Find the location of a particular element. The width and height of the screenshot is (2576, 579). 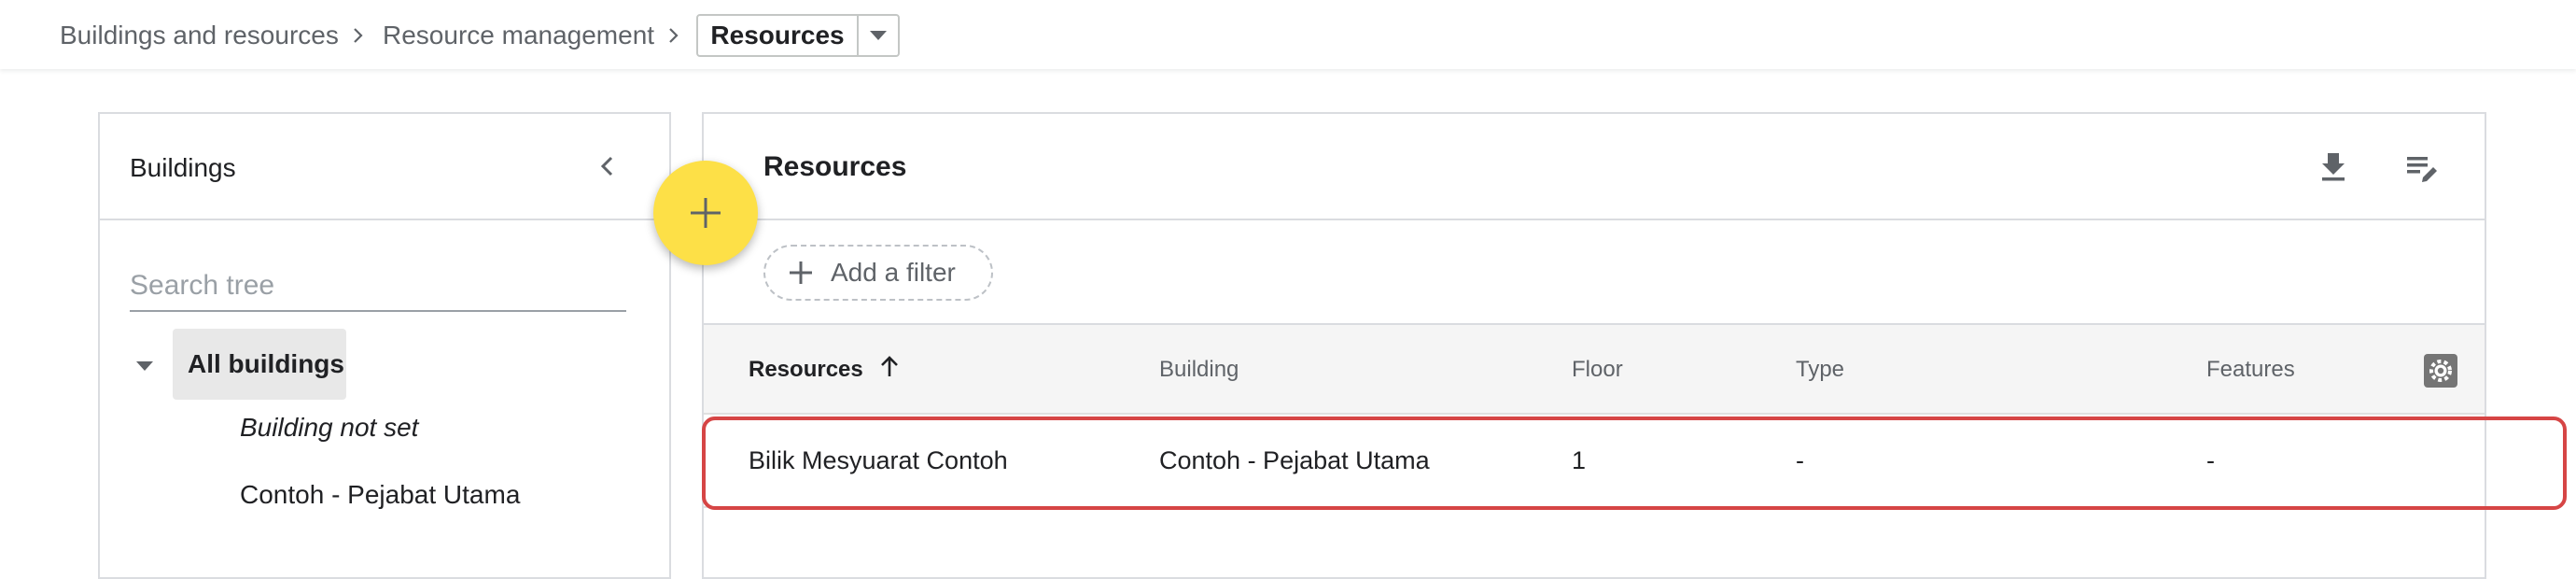

download-icon is located at coordinates (2333, 166).